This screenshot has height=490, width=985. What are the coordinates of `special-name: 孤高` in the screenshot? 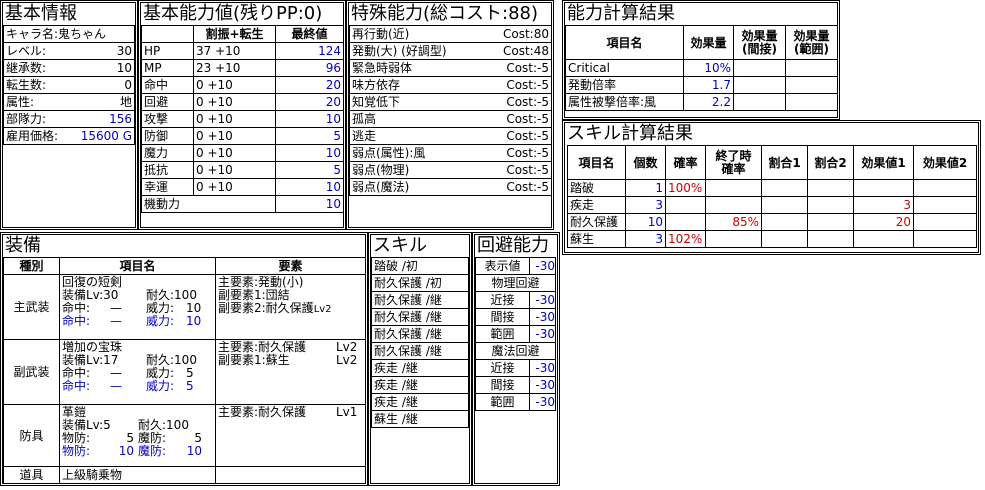 It's located at (419, 119).